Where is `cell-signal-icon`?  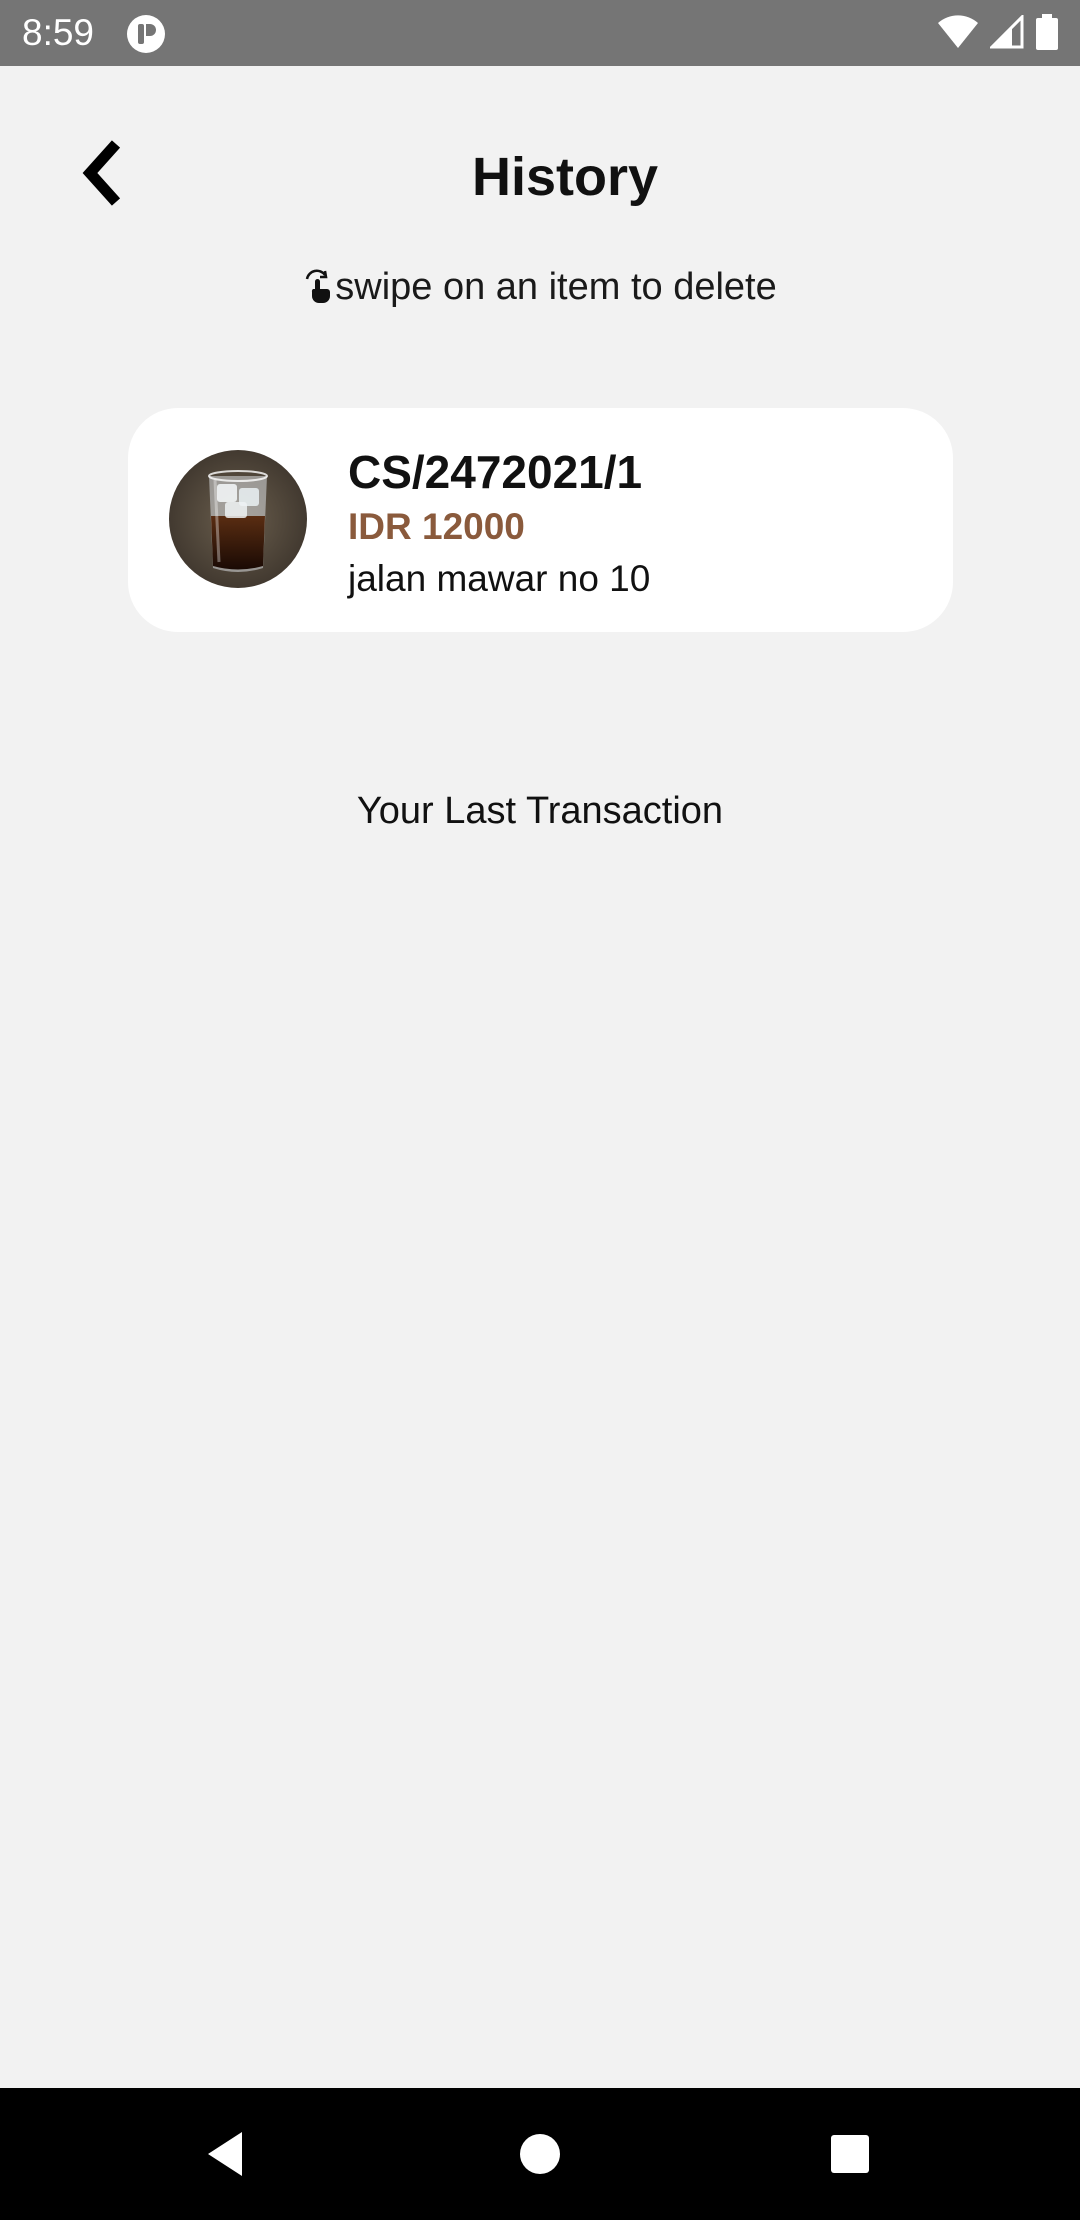
cell-signal-icon is located at coordinates (1006, 33).